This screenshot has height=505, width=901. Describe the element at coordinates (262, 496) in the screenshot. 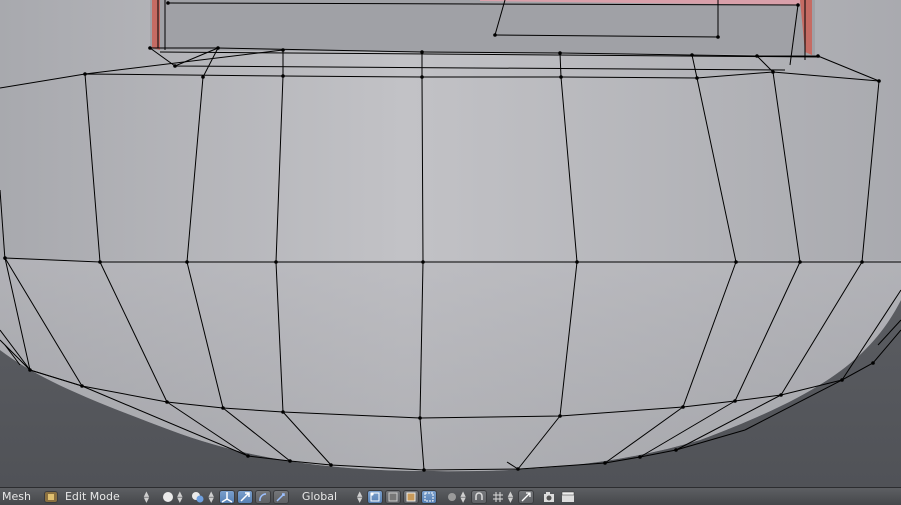

I see `rotate-icon` at that location.